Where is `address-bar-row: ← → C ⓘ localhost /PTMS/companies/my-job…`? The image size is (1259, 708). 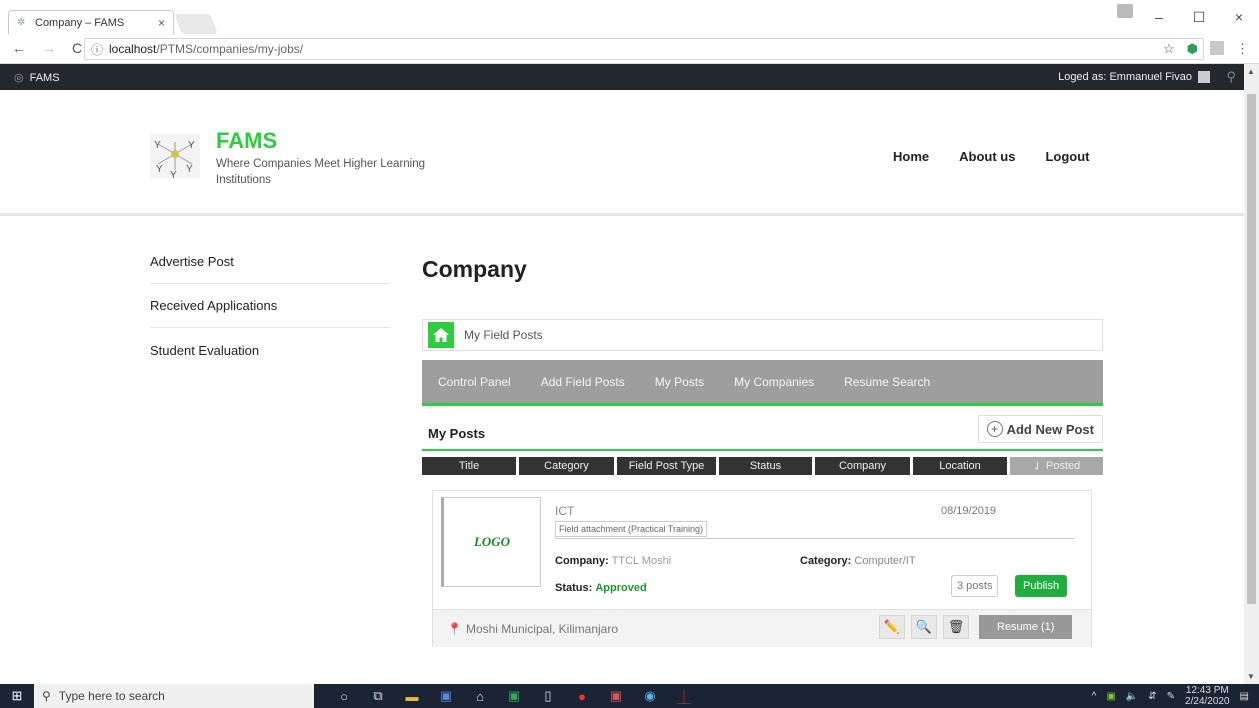
address-bar-row: ← → C ⓘ localhost /PTMS/companies/my-job… is located at coordinates (629, 49).